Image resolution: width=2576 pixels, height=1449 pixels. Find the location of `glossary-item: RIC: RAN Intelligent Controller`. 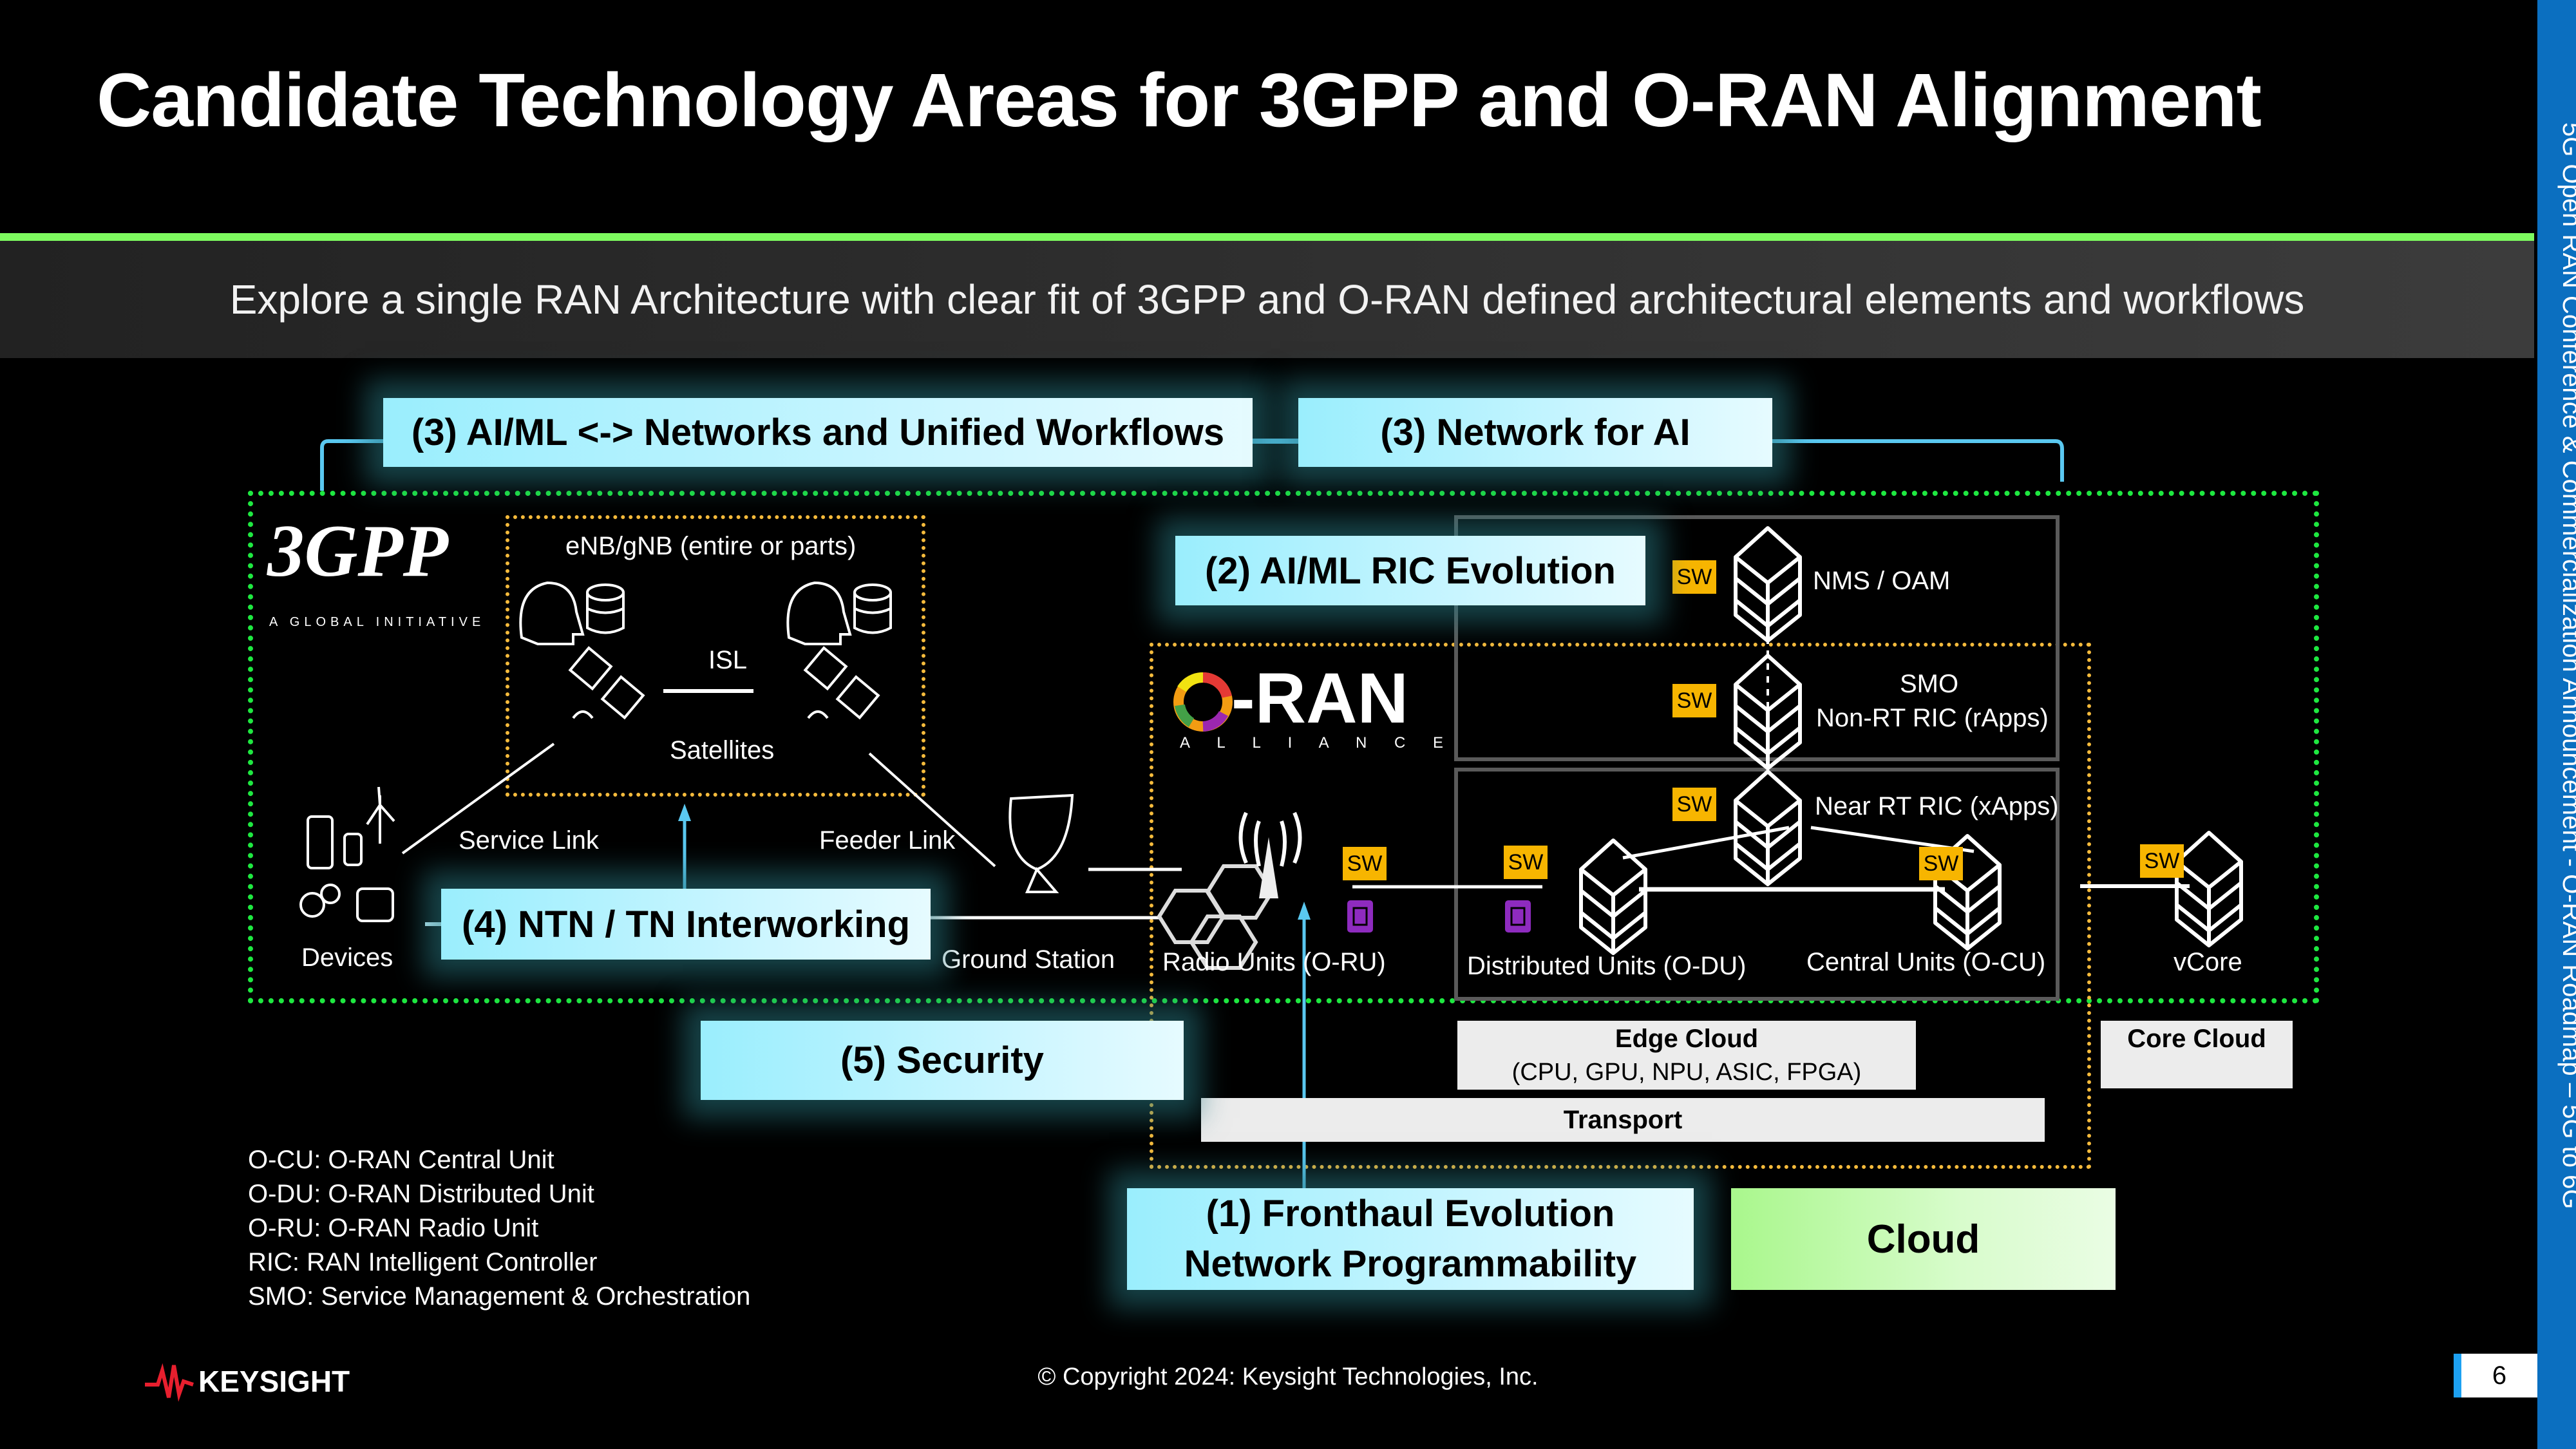

glossary-item: RIC: RAN Intelligent Controller is located at coordinates (423, 1262).